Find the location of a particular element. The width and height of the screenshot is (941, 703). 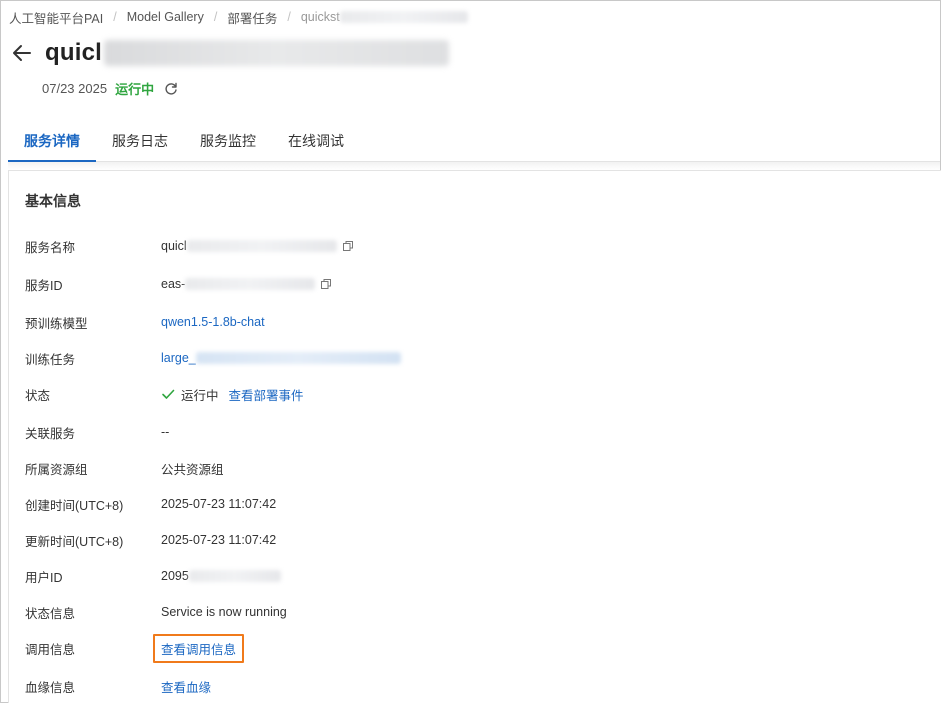

service-name-value: quicl is located at coordinates (257, 246).